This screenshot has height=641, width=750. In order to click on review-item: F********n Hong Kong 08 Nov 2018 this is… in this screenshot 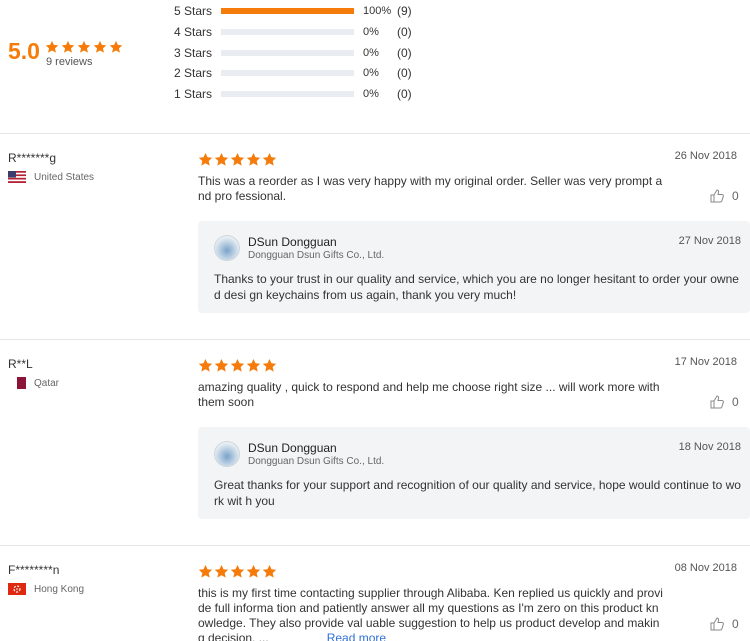, I will do `click(375, 593)`.